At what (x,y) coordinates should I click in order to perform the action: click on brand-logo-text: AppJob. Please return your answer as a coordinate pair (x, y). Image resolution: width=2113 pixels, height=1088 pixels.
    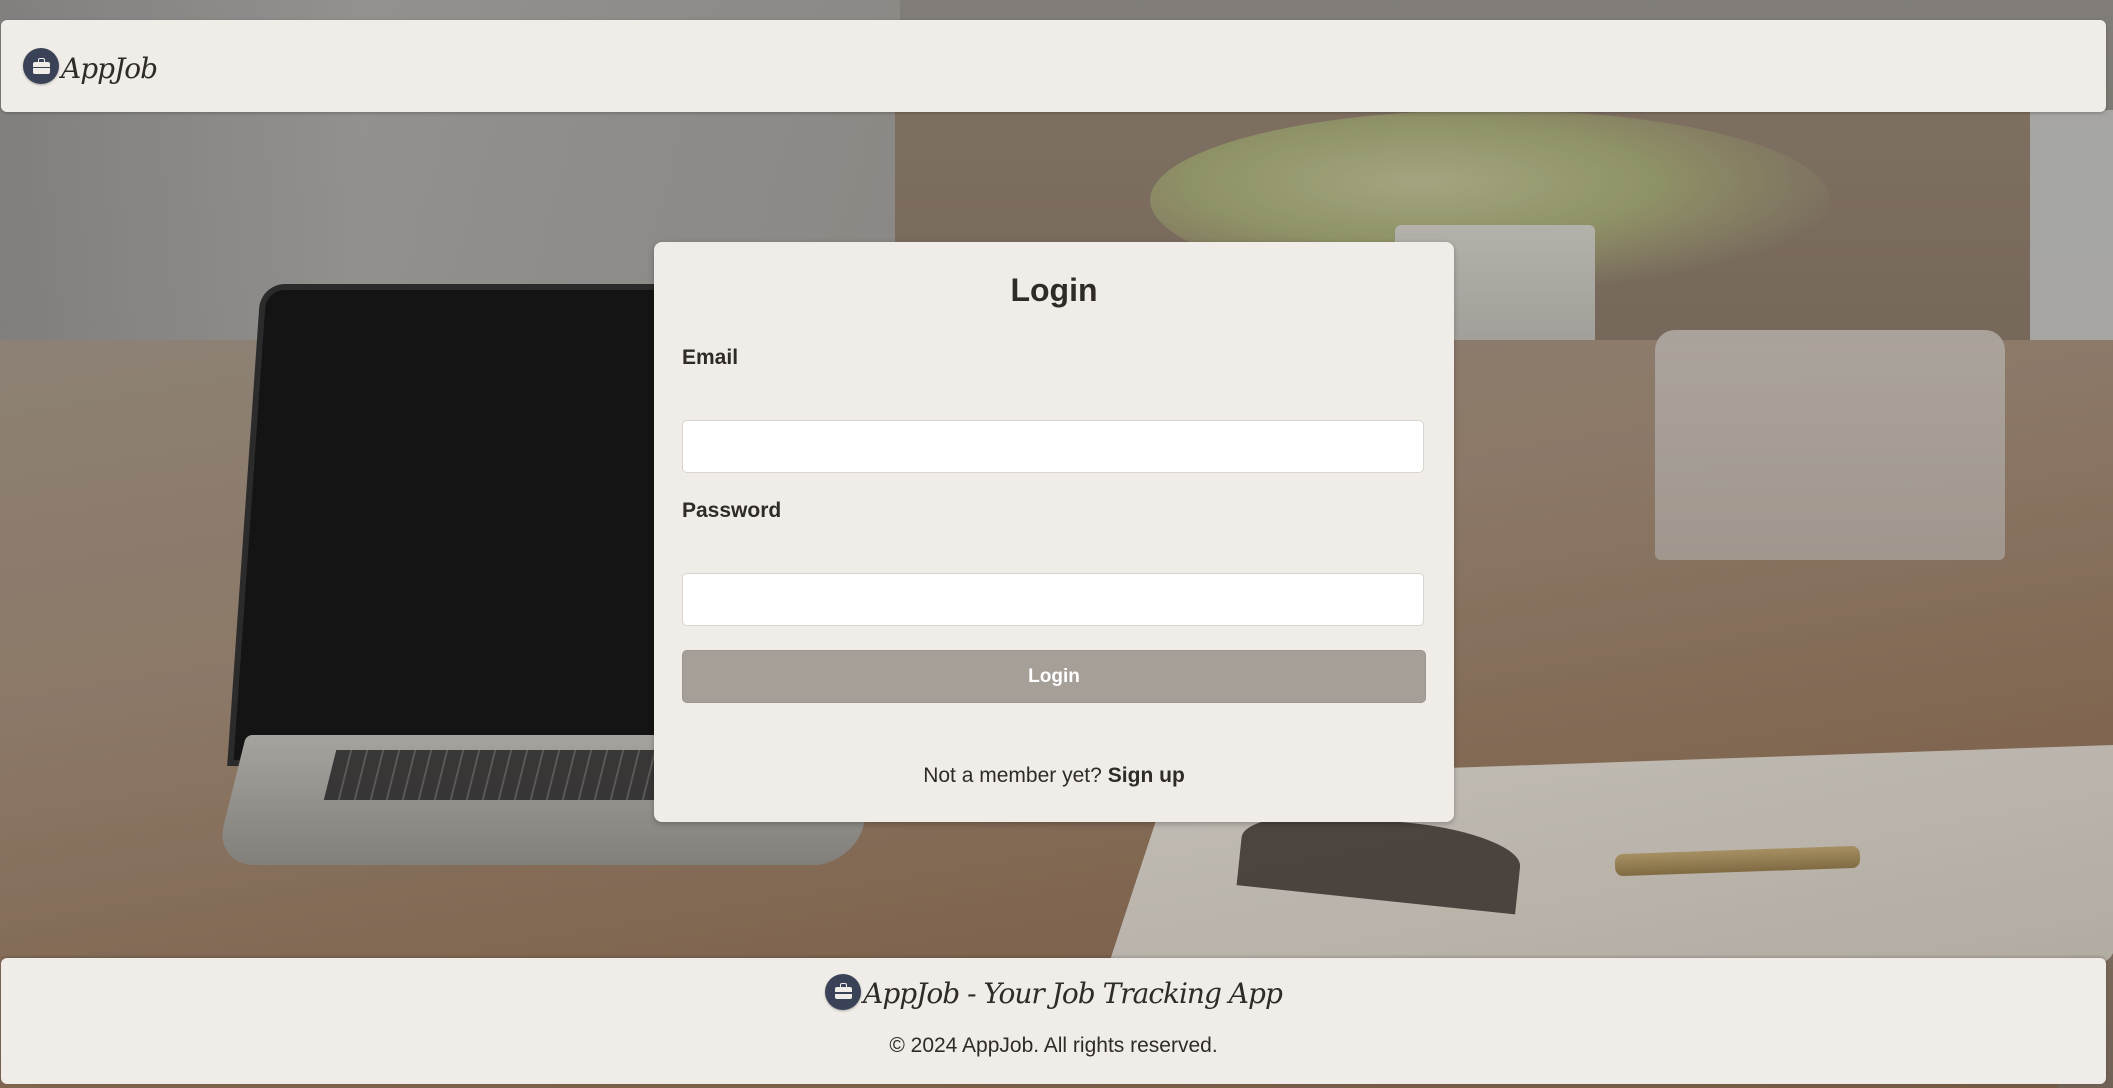
    Looking at the image, I should click on (109, 68).